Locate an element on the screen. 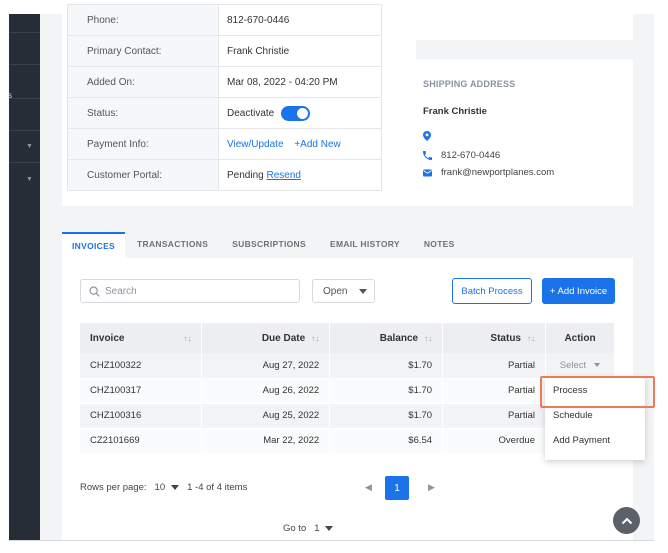 The image size is (668, 553). shipping-name: Frank Christie is located at coordinates (455, 111).